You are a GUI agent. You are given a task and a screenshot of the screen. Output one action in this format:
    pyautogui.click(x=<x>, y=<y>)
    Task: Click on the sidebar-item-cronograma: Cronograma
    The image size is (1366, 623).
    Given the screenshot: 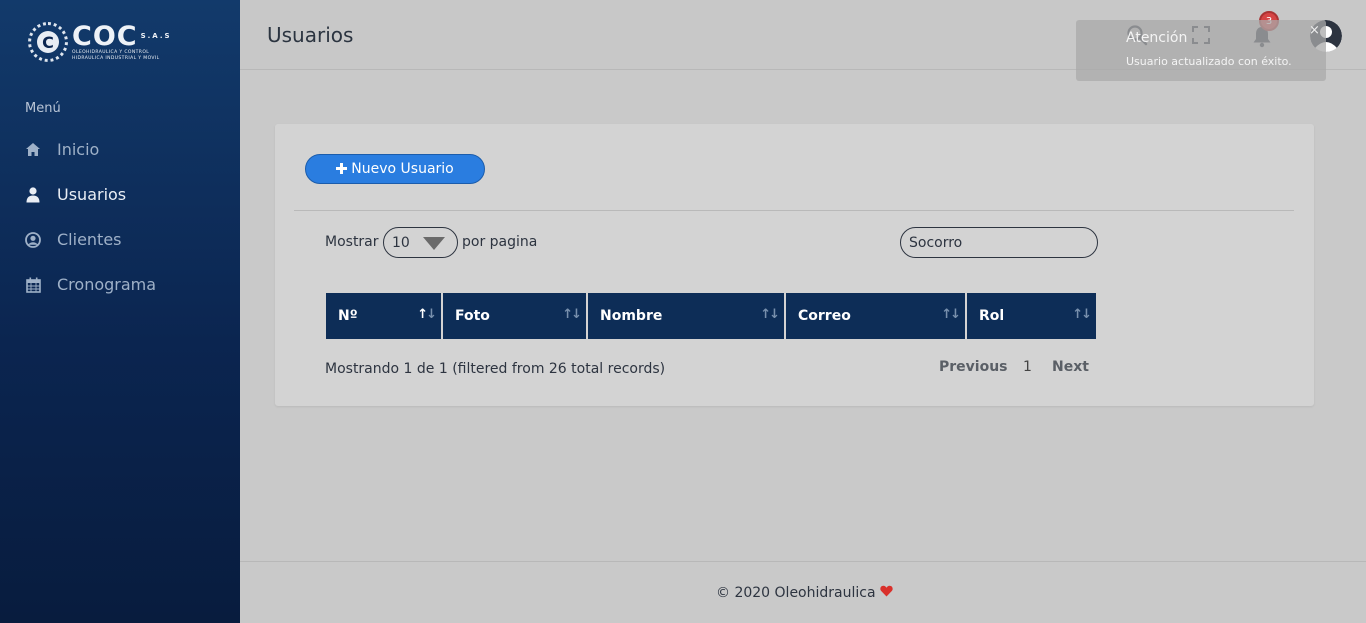 What is the action you would take?
    pyautogui.click(x=90, y=284)
    